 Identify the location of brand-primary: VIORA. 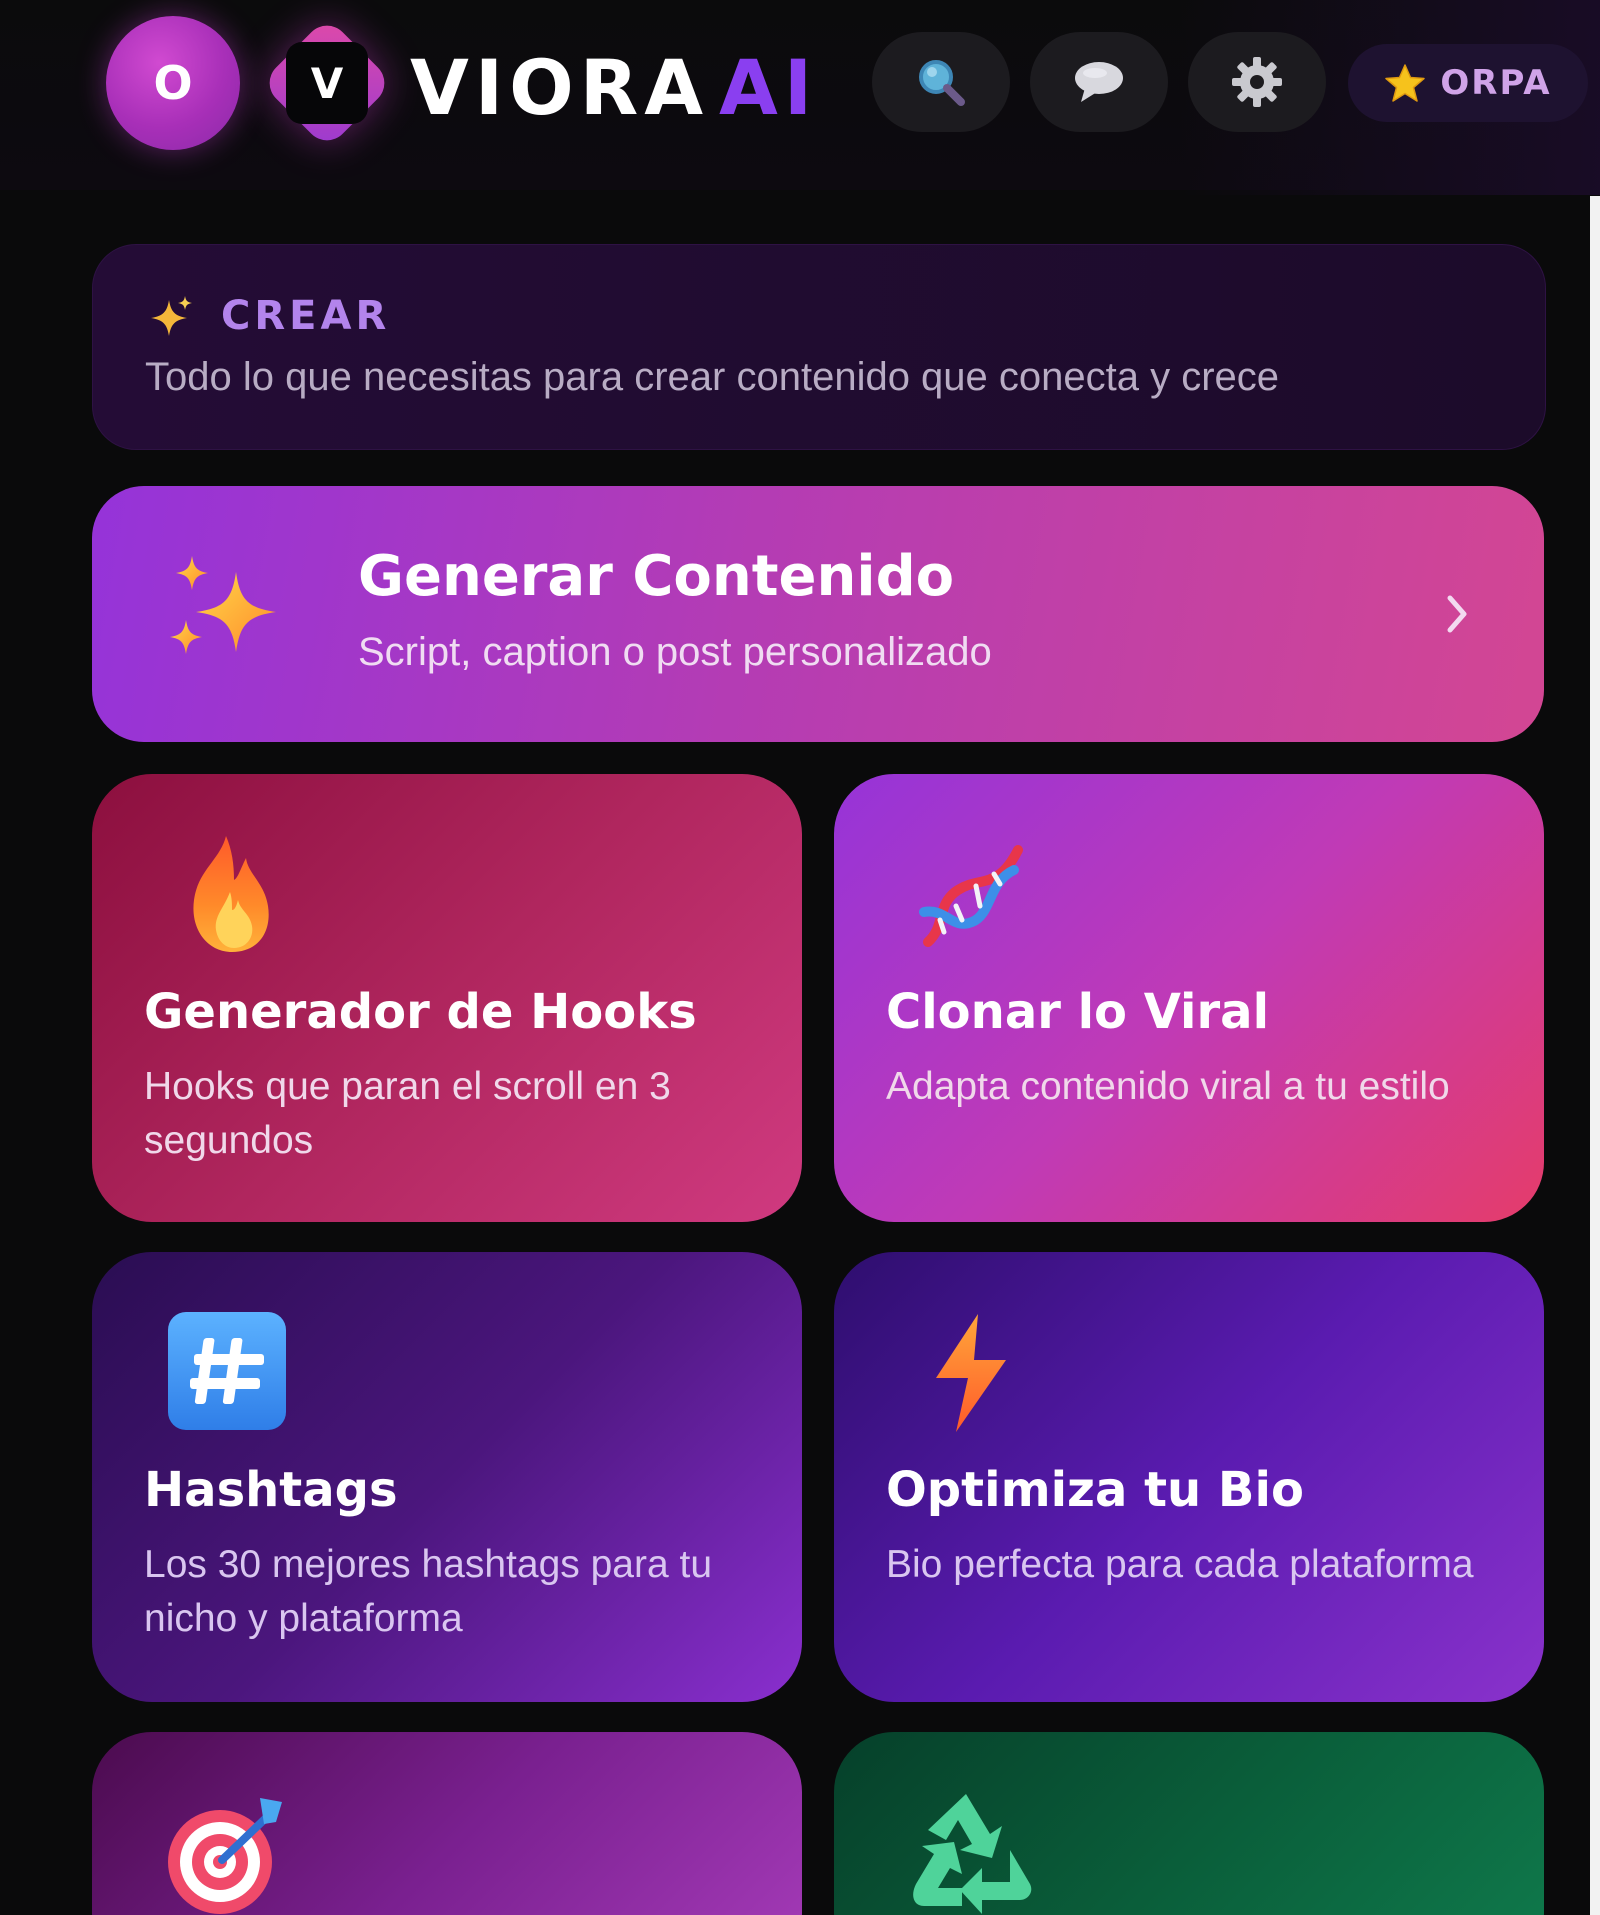
(560, 87).